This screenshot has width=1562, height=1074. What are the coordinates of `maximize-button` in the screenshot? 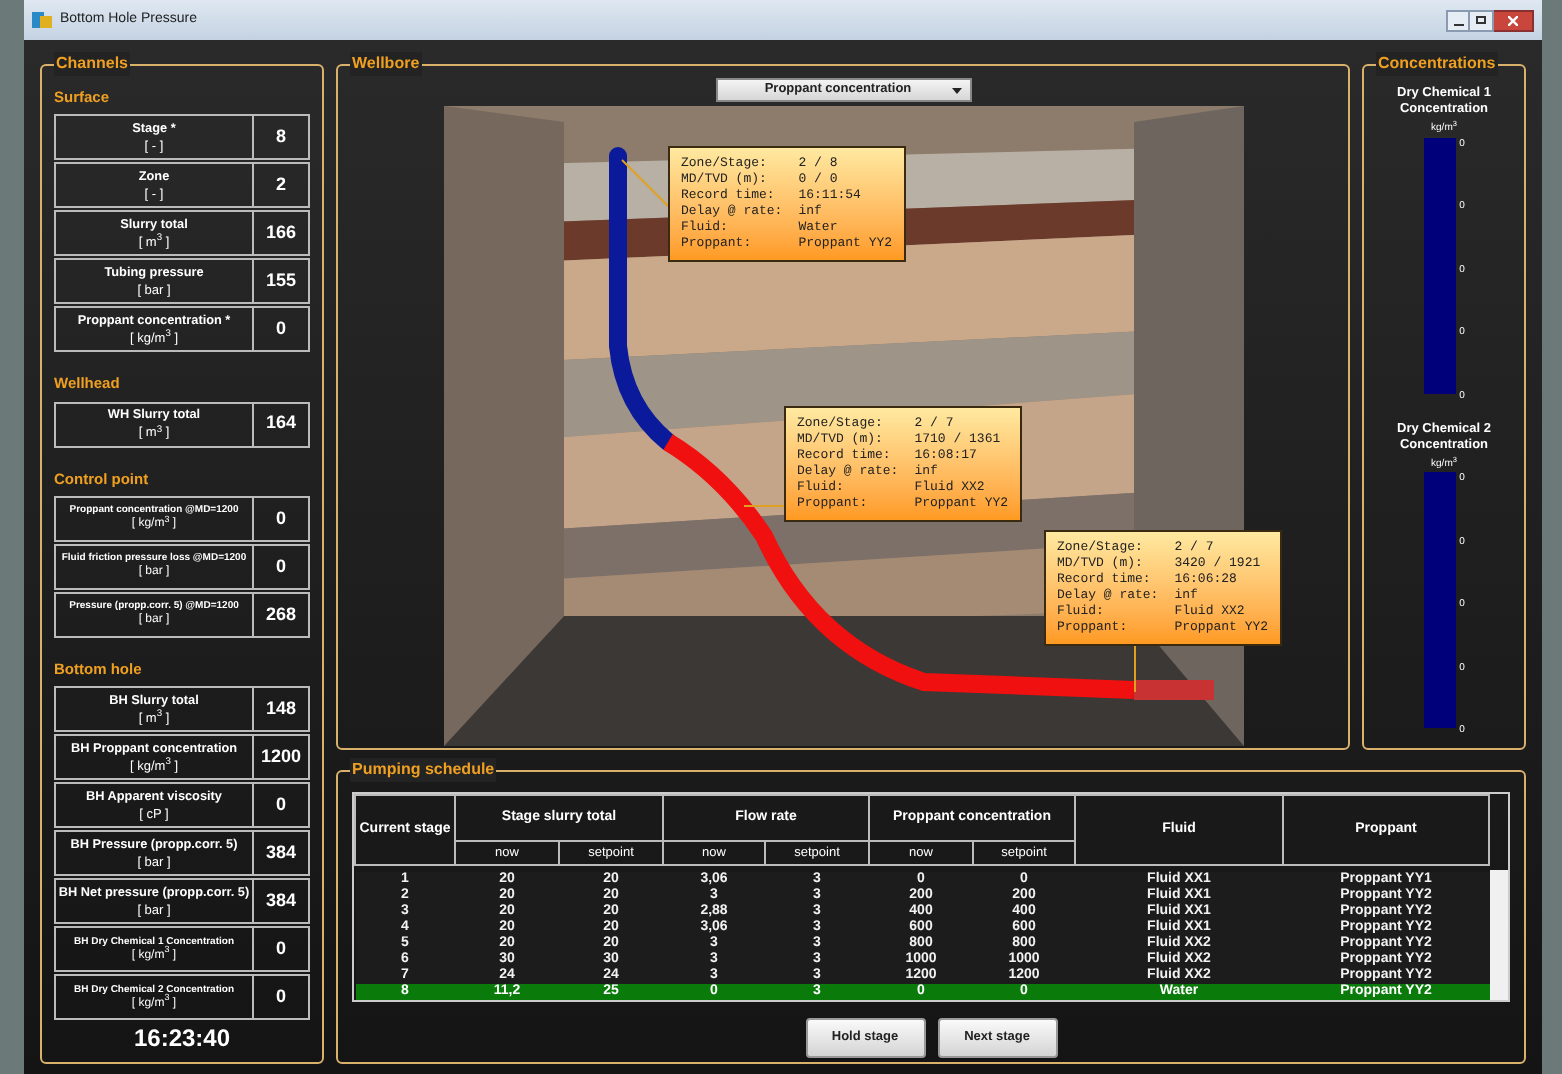 It's located at (1482, 20).